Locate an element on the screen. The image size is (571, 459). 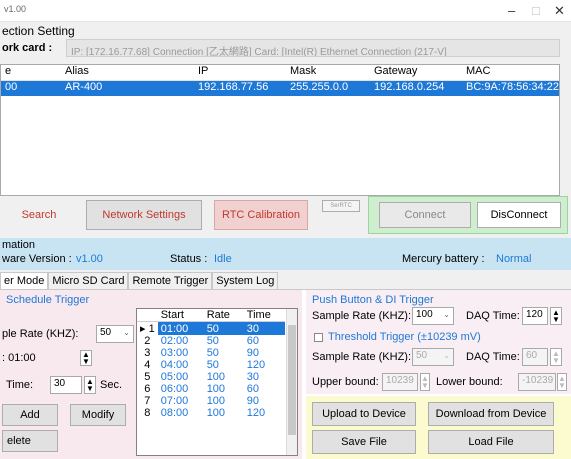
close-icon: ✕ is located at coordinates (559, 11).